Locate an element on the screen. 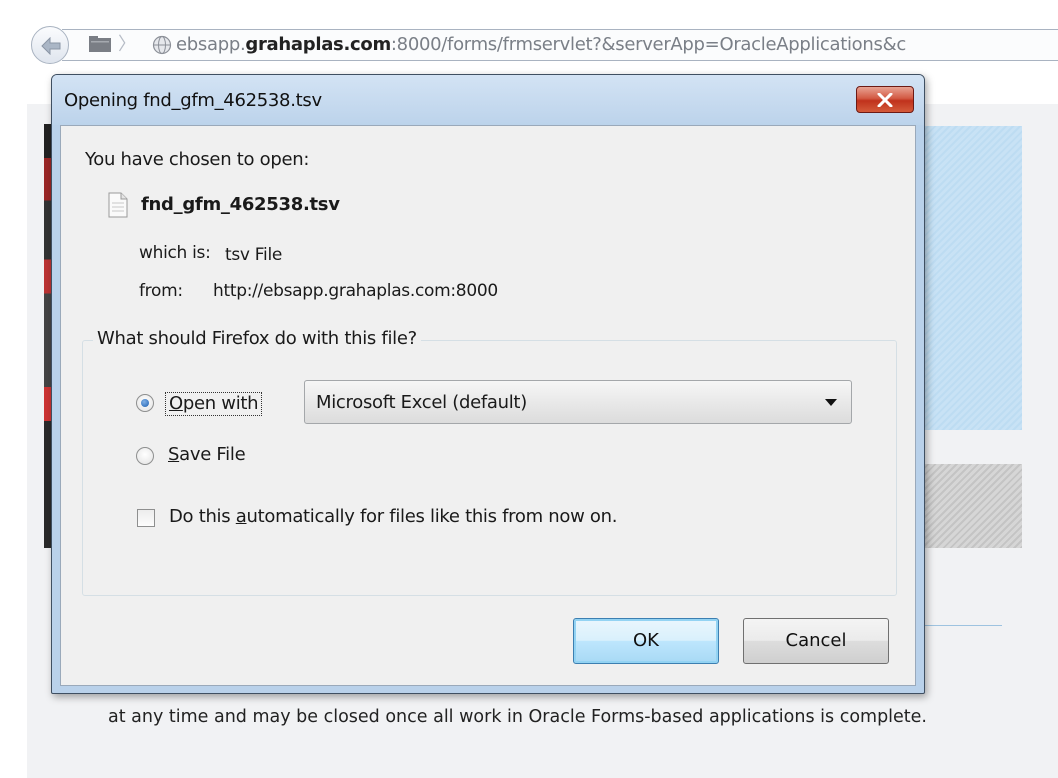  chevron-right-icon: 〉 is located at coordinates (127, 44).